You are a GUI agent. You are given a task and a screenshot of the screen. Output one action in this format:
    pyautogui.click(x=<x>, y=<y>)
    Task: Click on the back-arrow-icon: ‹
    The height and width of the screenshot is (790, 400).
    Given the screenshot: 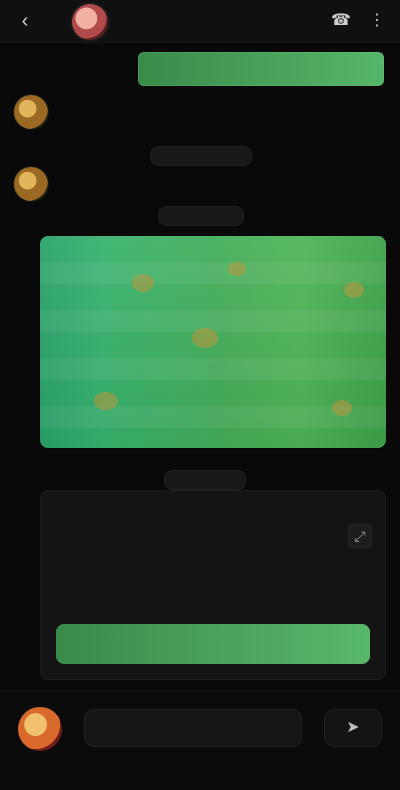 What is the action you would take?
    pyautogui.click(x=25, y=21)
    